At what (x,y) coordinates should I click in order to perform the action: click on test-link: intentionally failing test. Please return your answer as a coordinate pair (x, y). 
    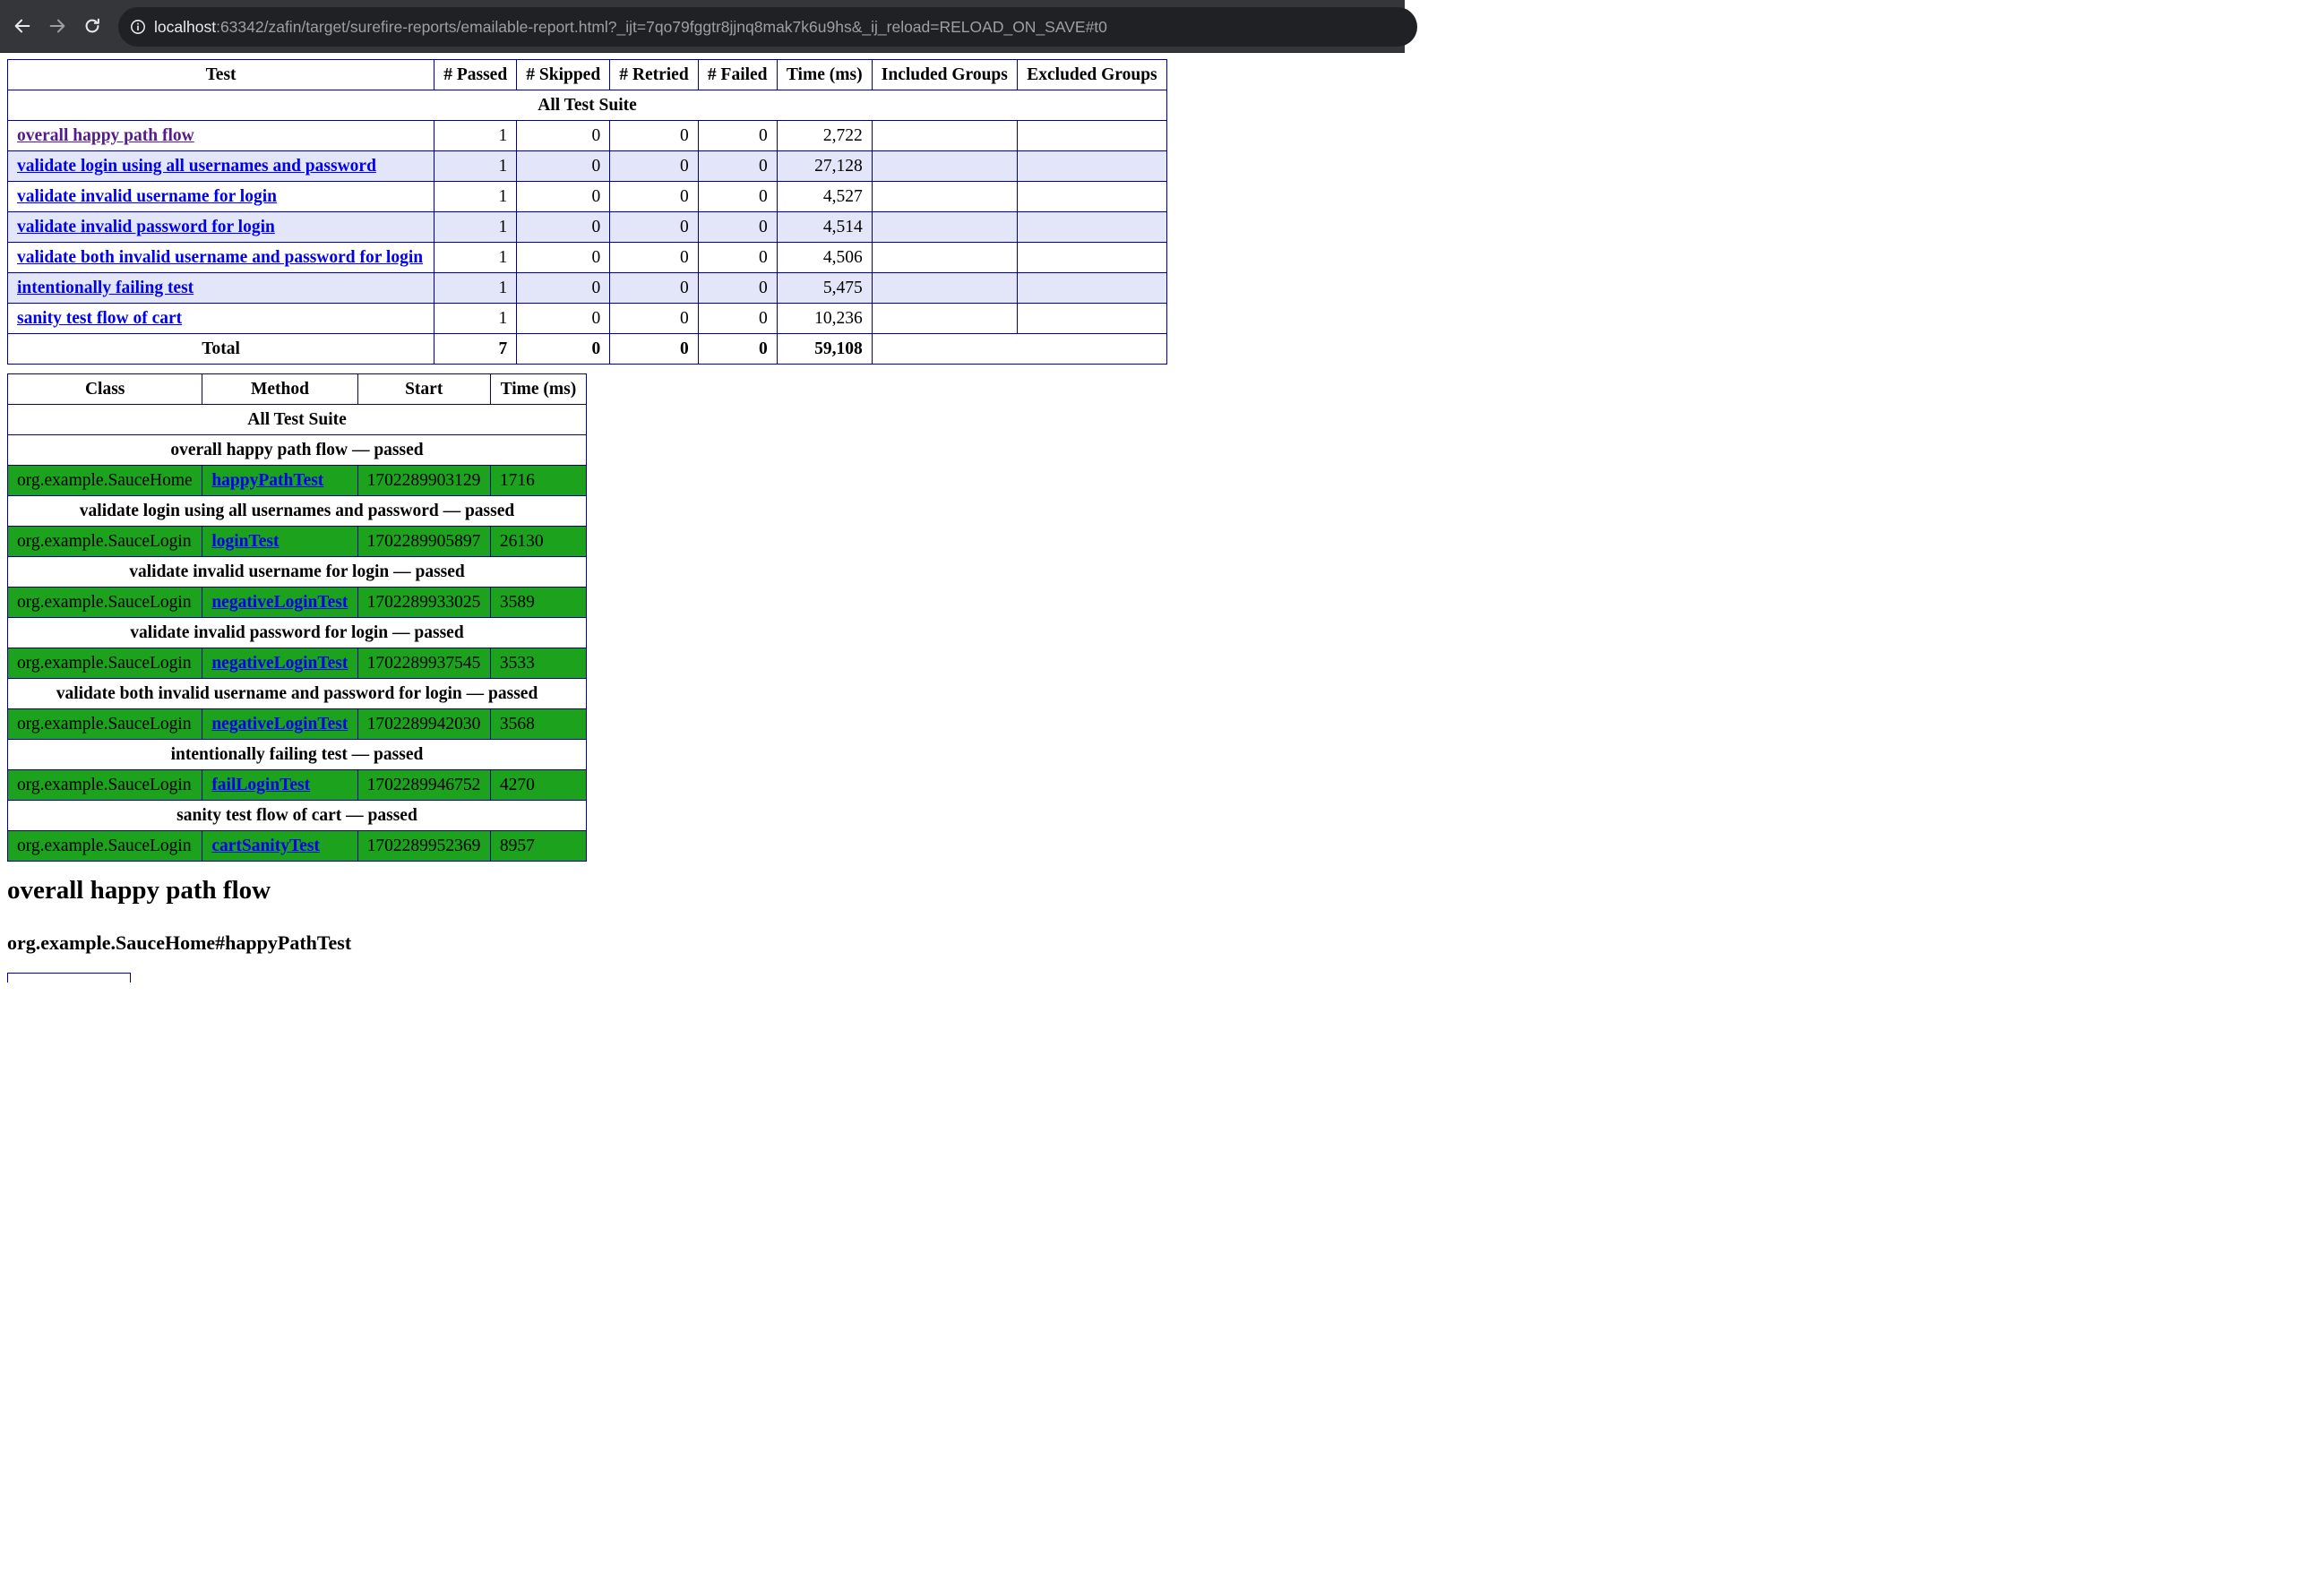
    Looking at the image, I should click on (105, 288).